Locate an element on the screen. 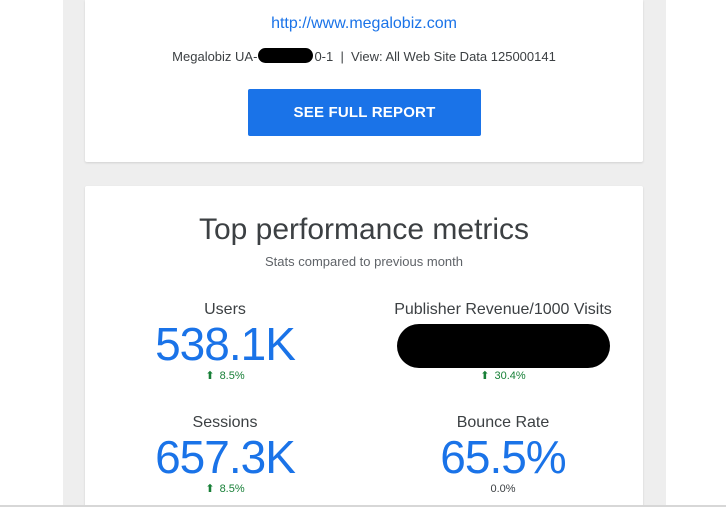 Image resolution: width=726 pixels, height=507 pixels. metric-value: 538.1K is located at coordinates (225, 344).